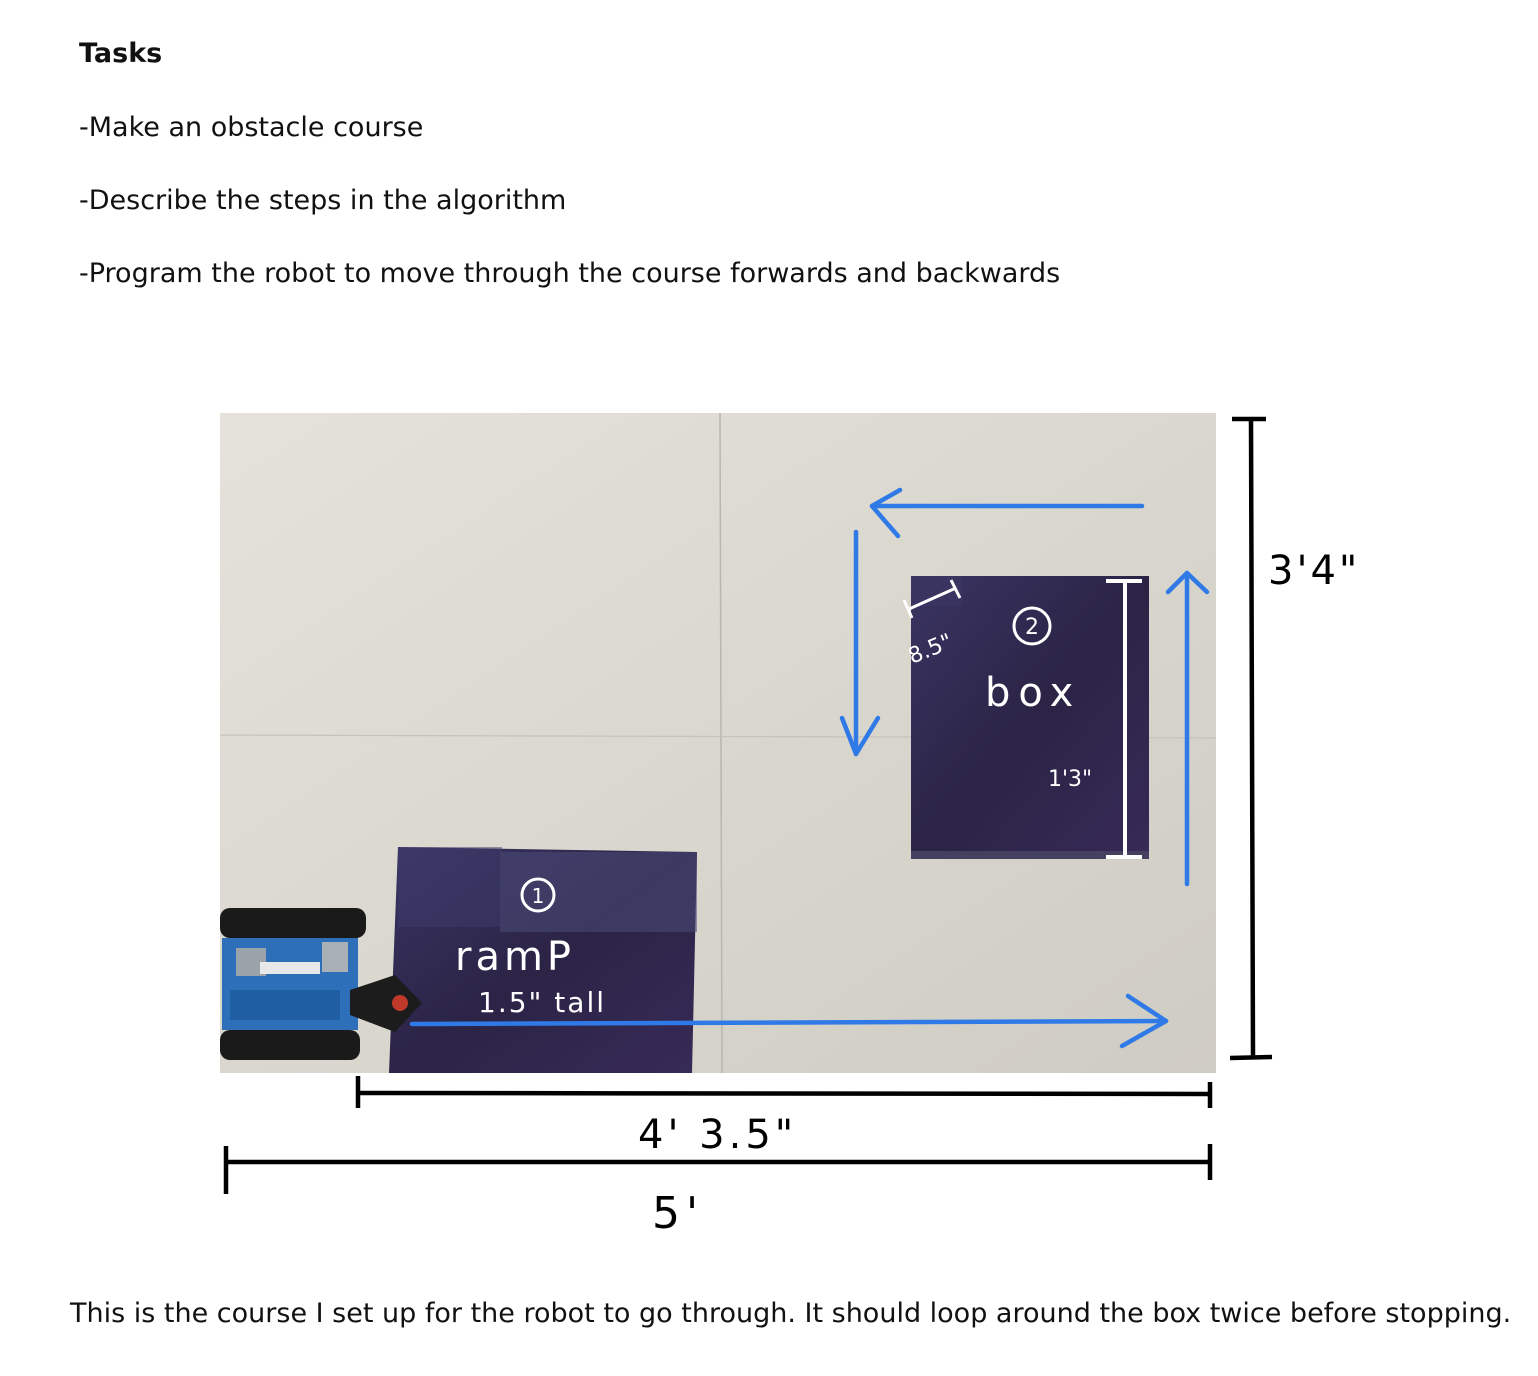 The image size is (1538, 1376). Describe the element at coordinates (542, 1002) in the screenshot. I see `ramp-height: 1.5" tall` at that location.